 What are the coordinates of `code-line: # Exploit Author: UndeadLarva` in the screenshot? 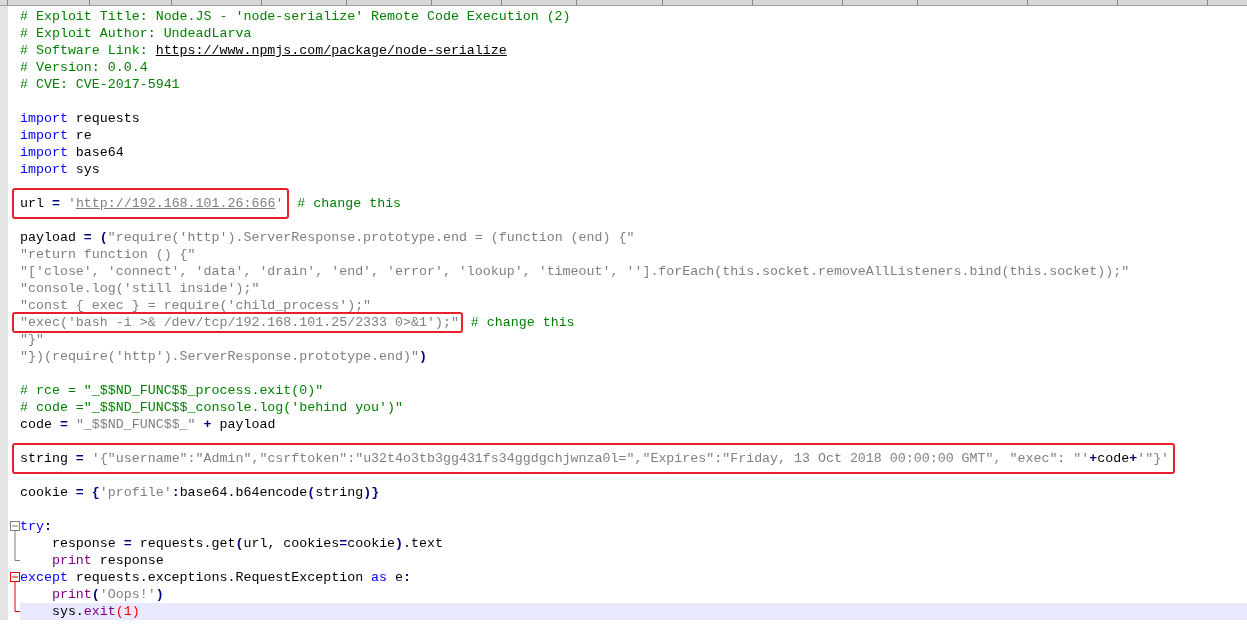 It's located at (136, 33).